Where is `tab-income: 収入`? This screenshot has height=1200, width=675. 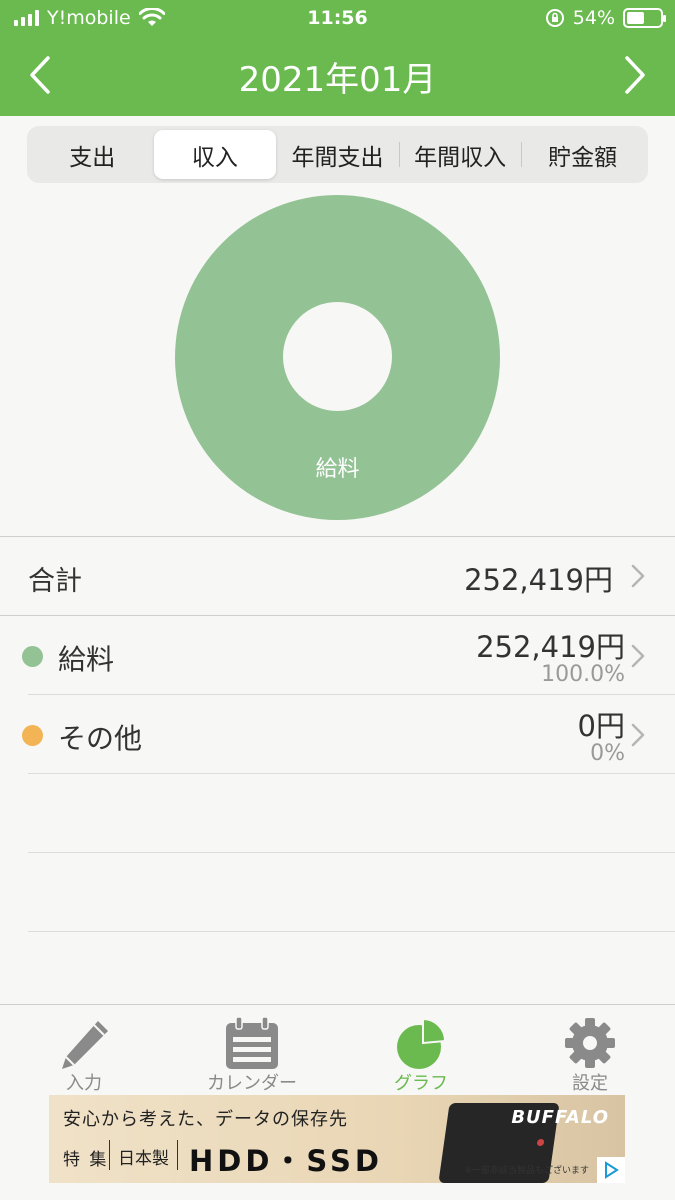 tab-income: 収入 is located at coordinates (215, 154).